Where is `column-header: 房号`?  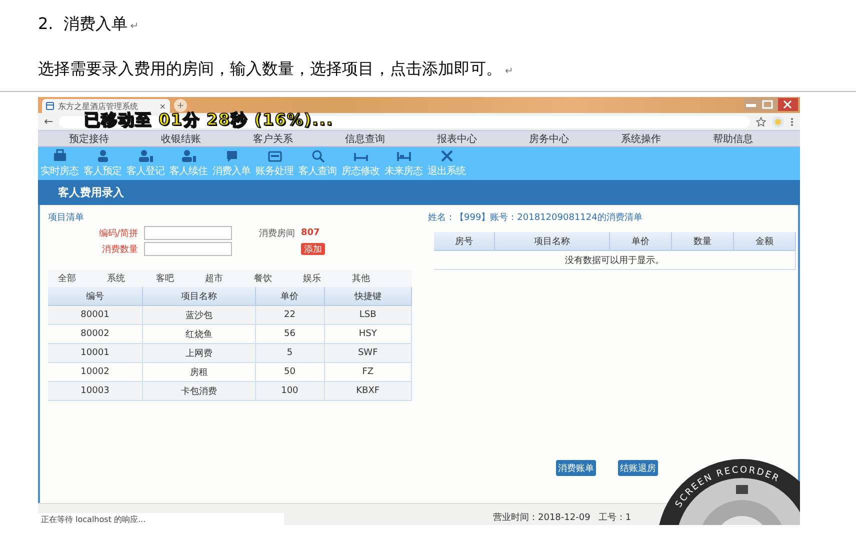
column-header: 房号 is located at coordinates (464, 241).